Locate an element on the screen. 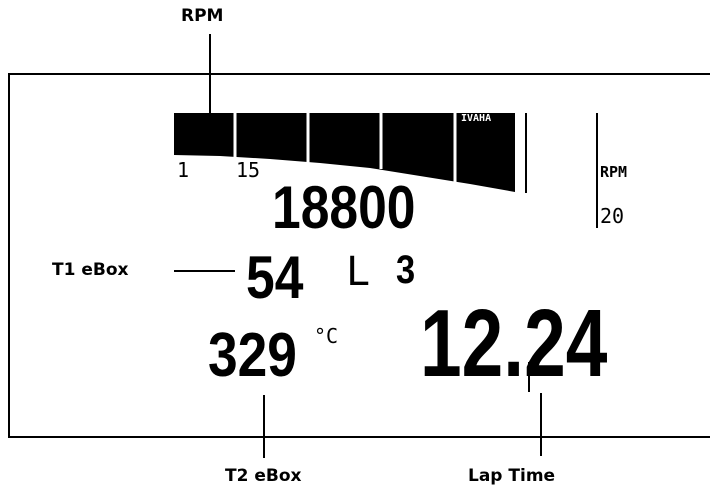  rpm-bar-corner-text: IVAHA is located at coordinates (476, 118).